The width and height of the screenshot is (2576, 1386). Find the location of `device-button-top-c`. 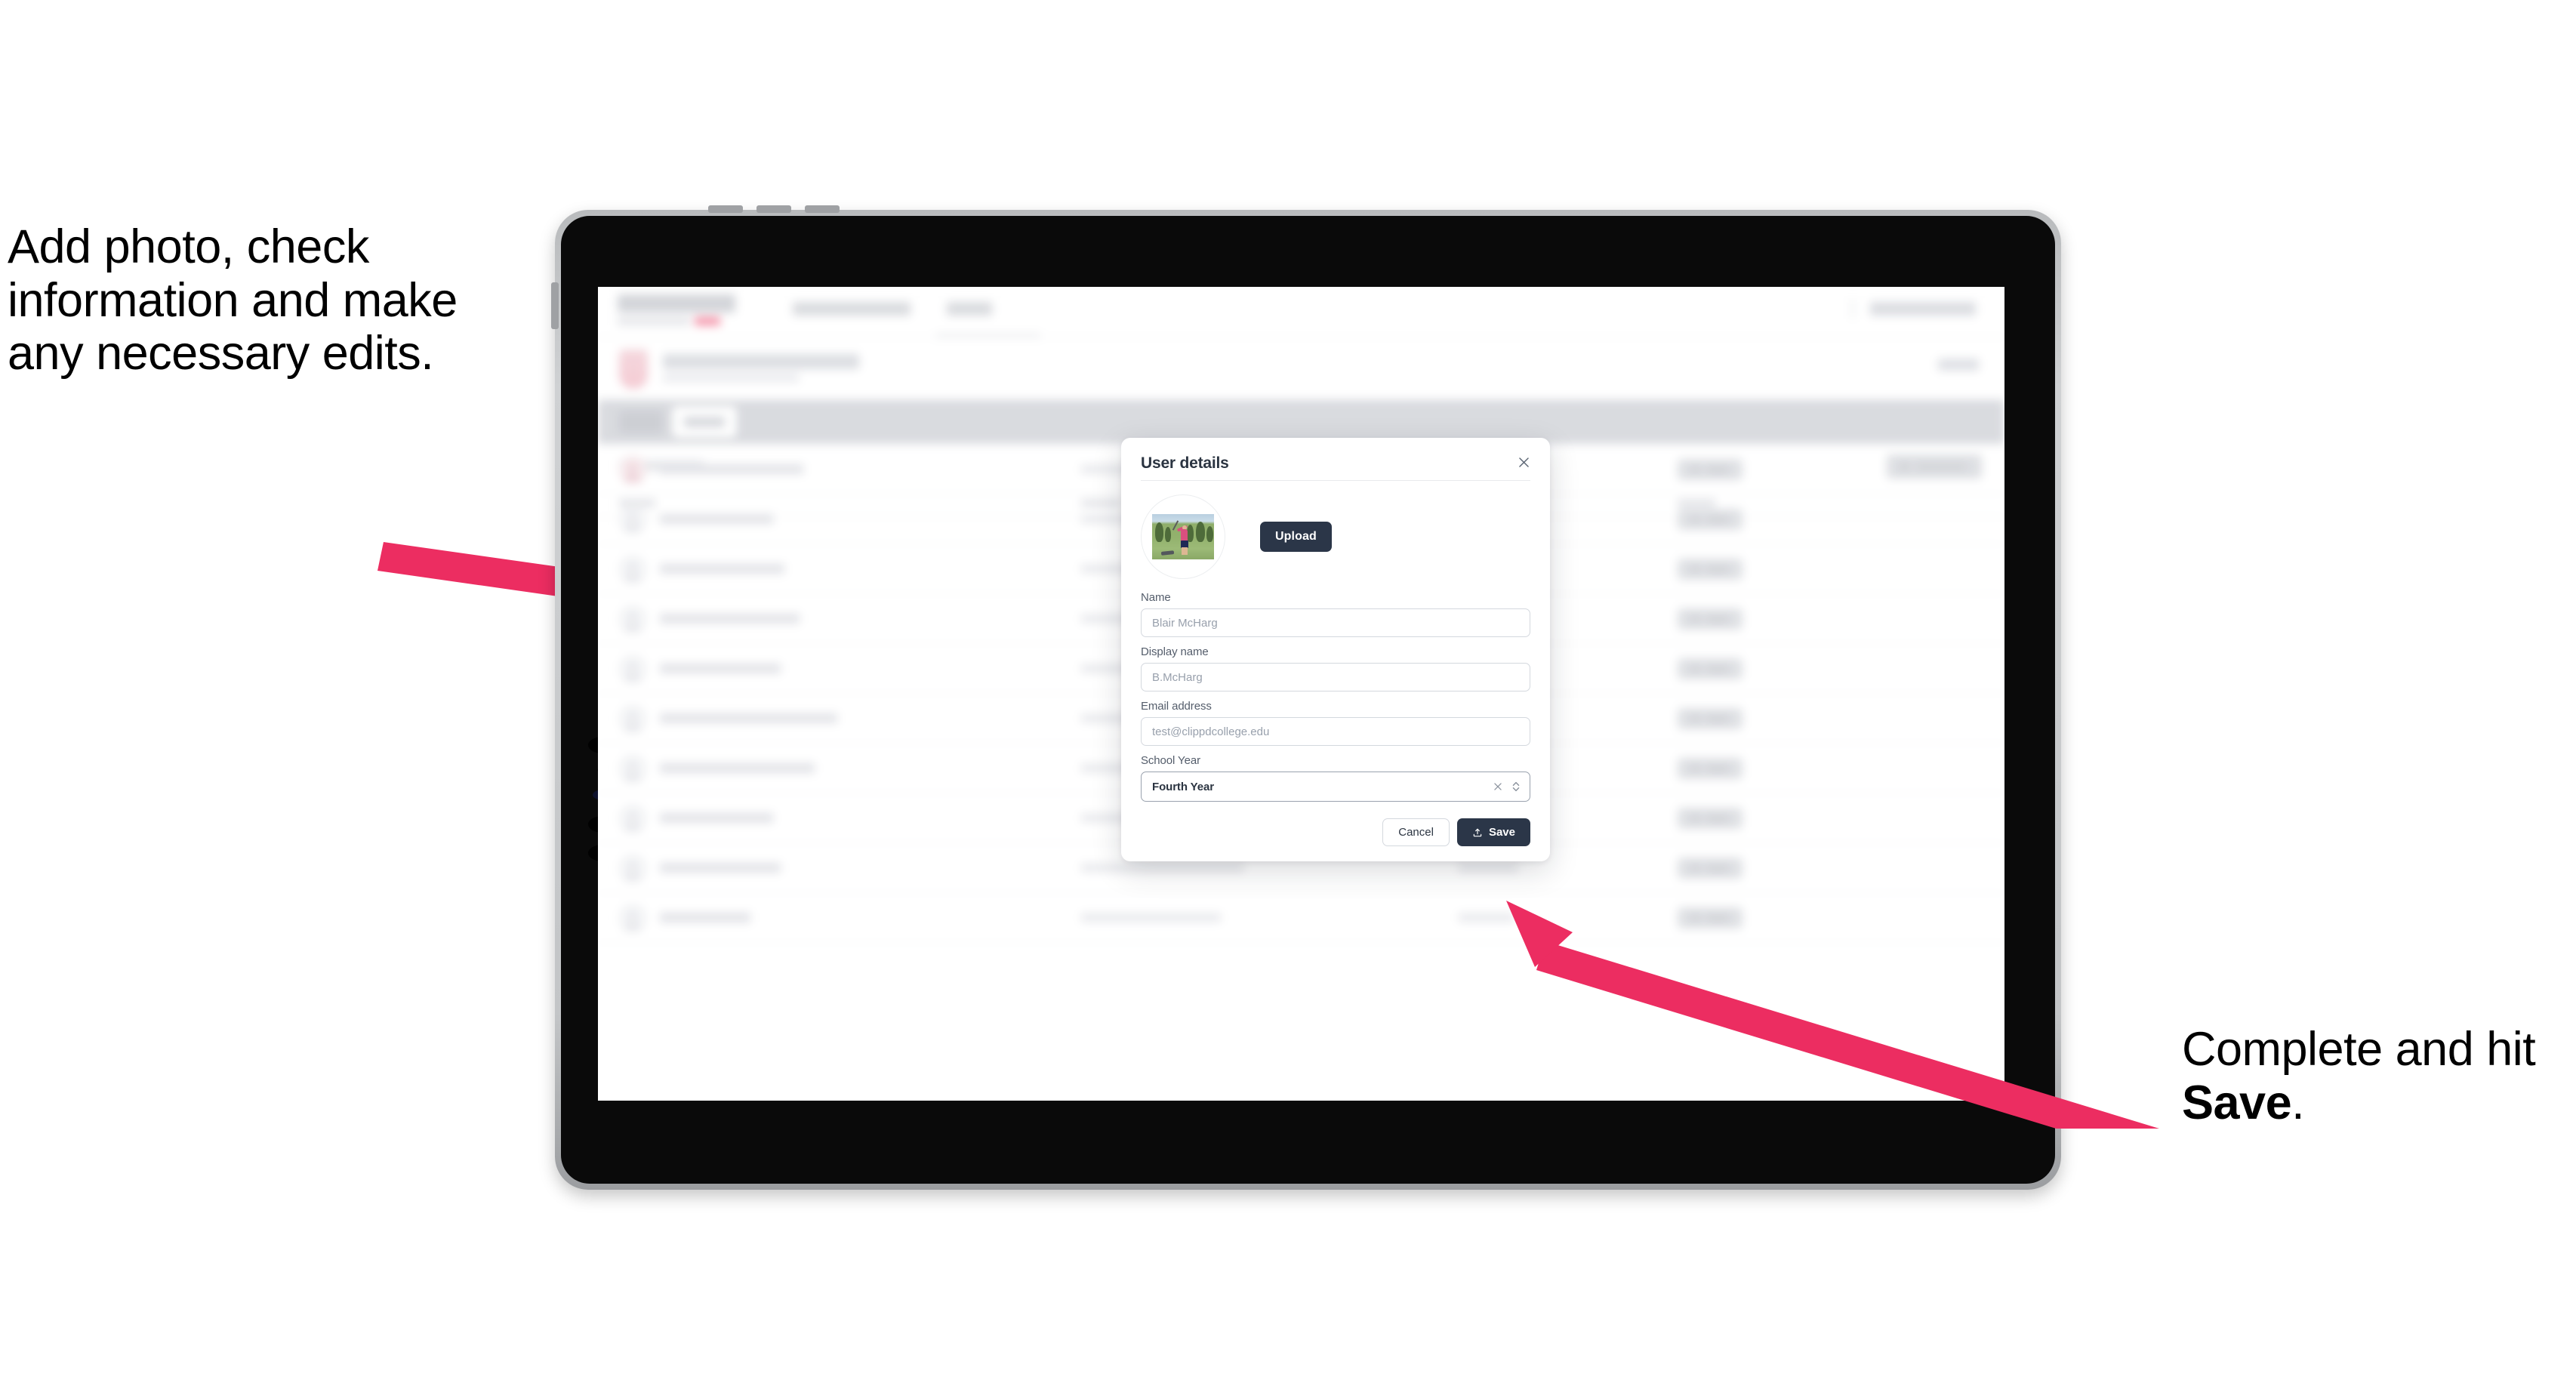

device-button-top-c is located at coordinates (823, 209).